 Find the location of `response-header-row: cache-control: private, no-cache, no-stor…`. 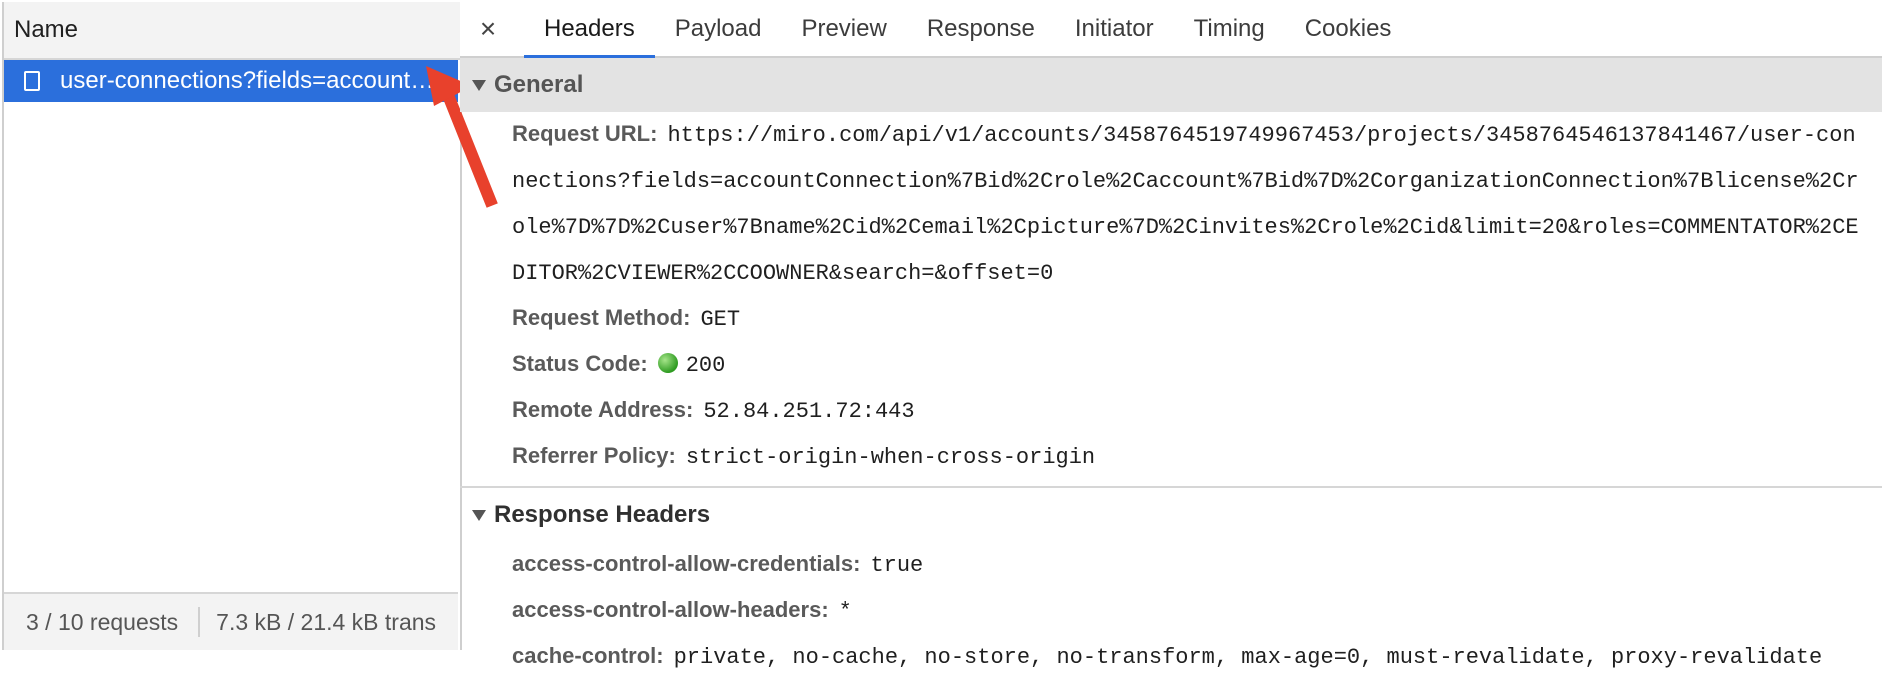

response-header-row: cache-control: private, no-cache, no-stor… is located at coordinates (1187, 657).